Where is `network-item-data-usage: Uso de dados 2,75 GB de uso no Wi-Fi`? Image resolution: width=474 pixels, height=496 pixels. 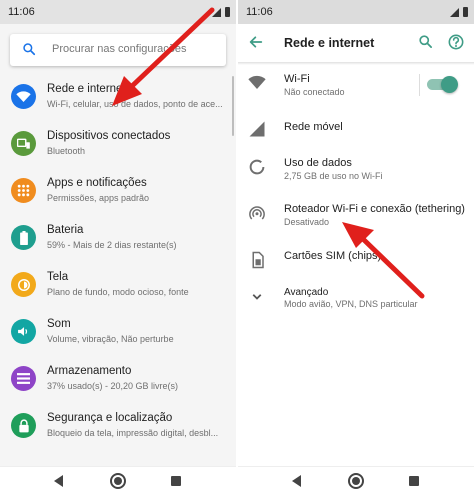 network-item-data-usage: Uso de dados 2,75 GB de uso no Wi-Fi is located at coordinates (356, 171).